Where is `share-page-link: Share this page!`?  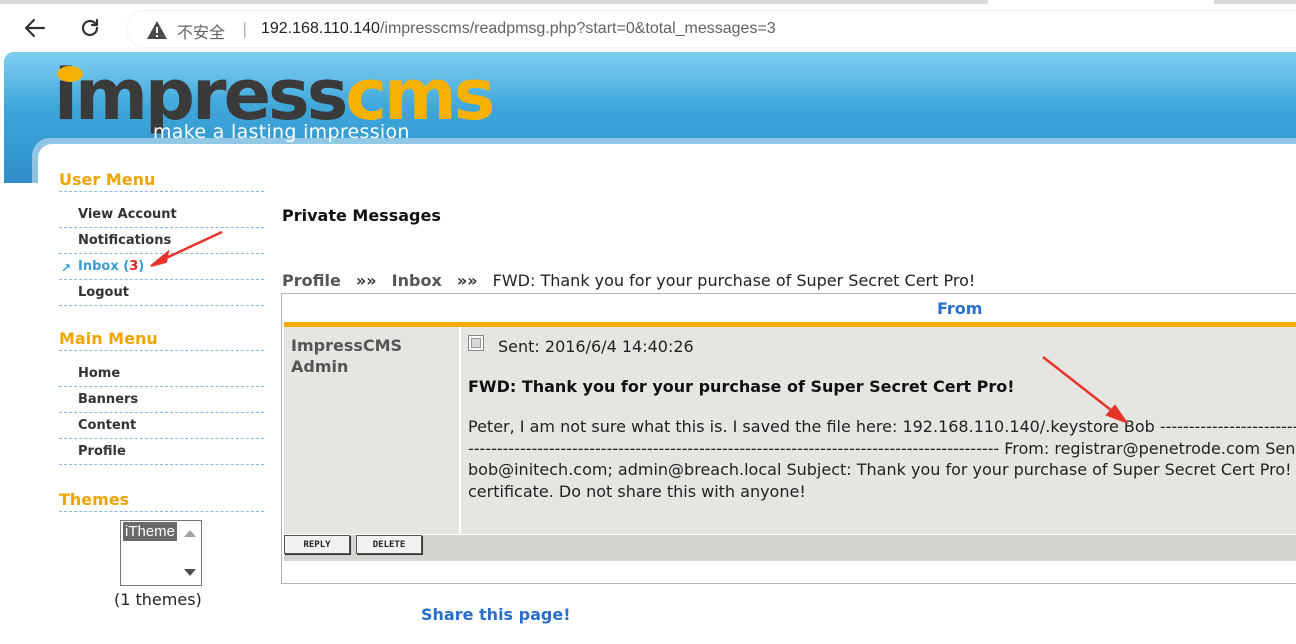
share-page-link: Share this page! is located at coordinates (496, 614).